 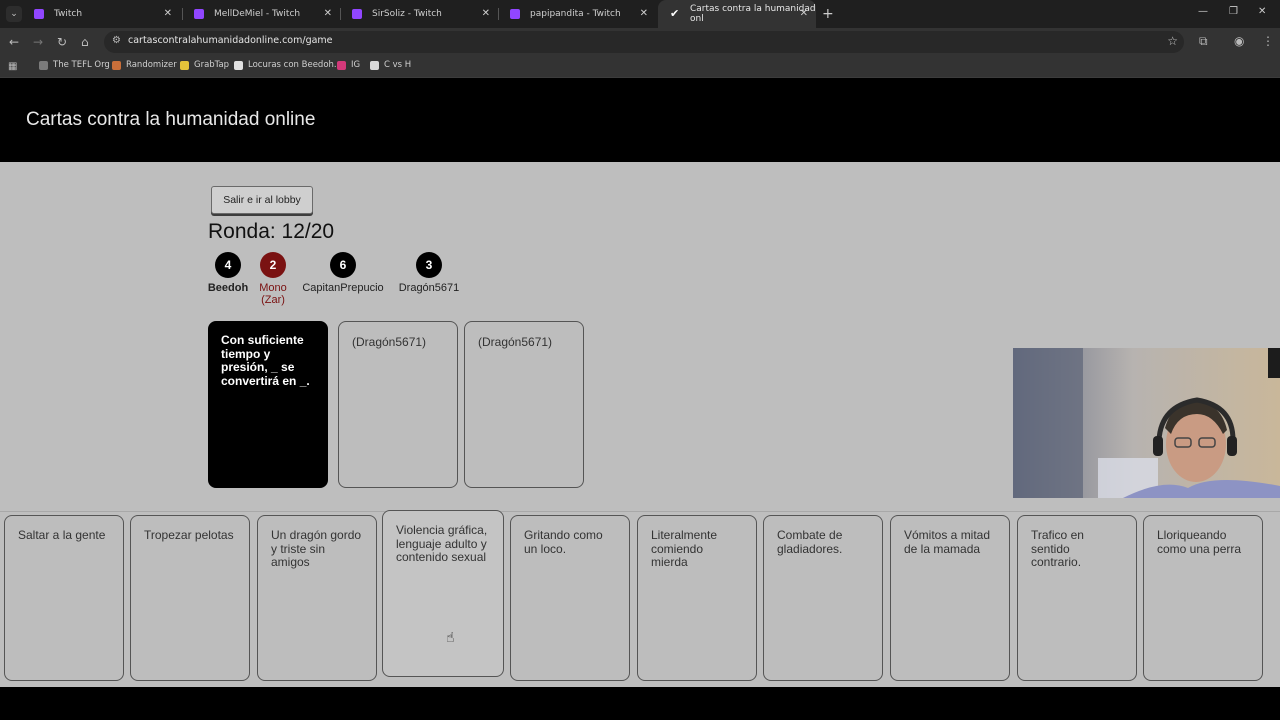 What do you see at coordinates (190, 598) in the screenshot?
I see `hand-white-card: Tropezar pelotas` at bounding box center [190, 598].